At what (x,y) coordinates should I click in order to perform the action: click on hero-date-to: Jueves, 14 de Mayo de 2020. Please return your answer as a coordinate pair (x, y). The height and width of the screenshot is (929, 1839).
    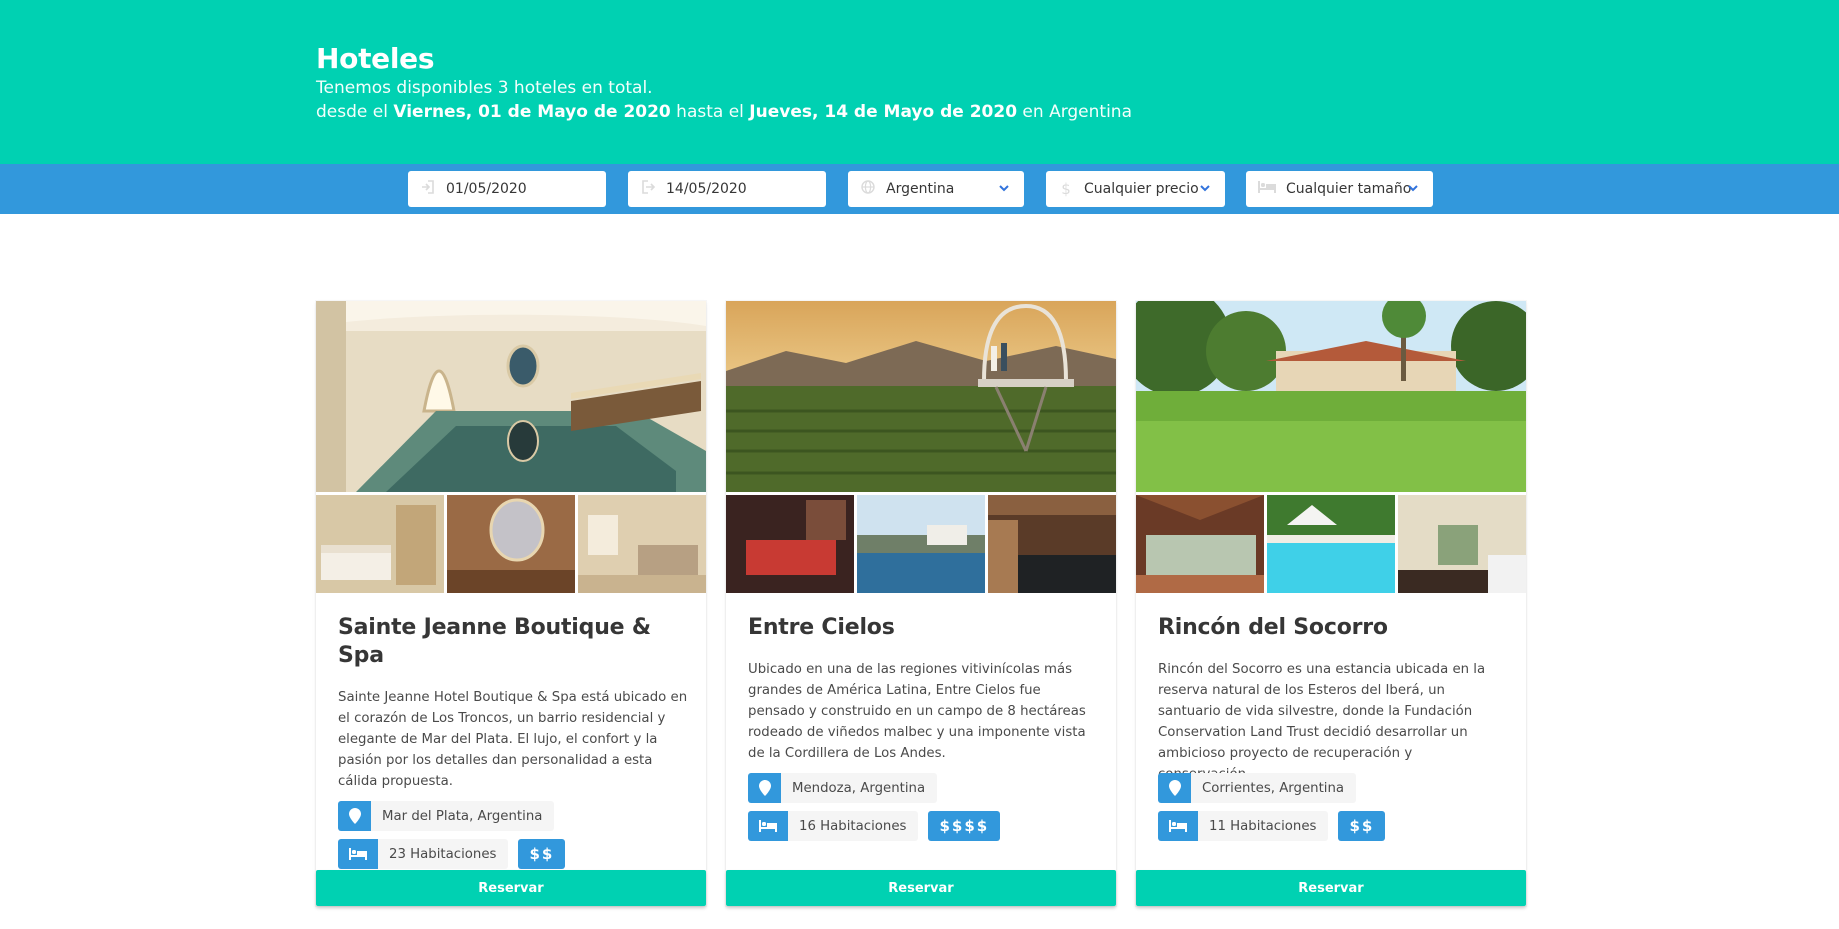
    Looking at the image, I should click on (883, 112).